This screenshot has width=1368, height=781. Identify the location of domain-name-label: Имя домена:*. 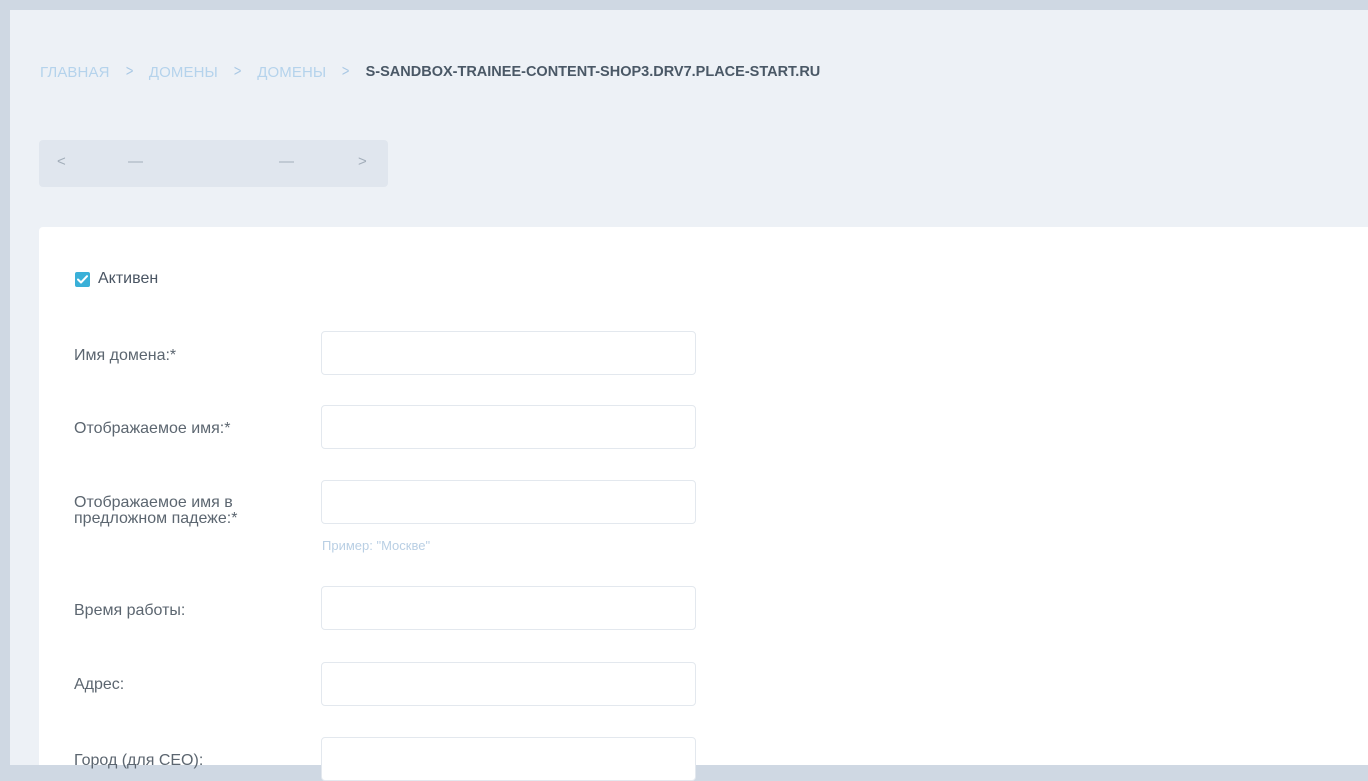
(125, 355).